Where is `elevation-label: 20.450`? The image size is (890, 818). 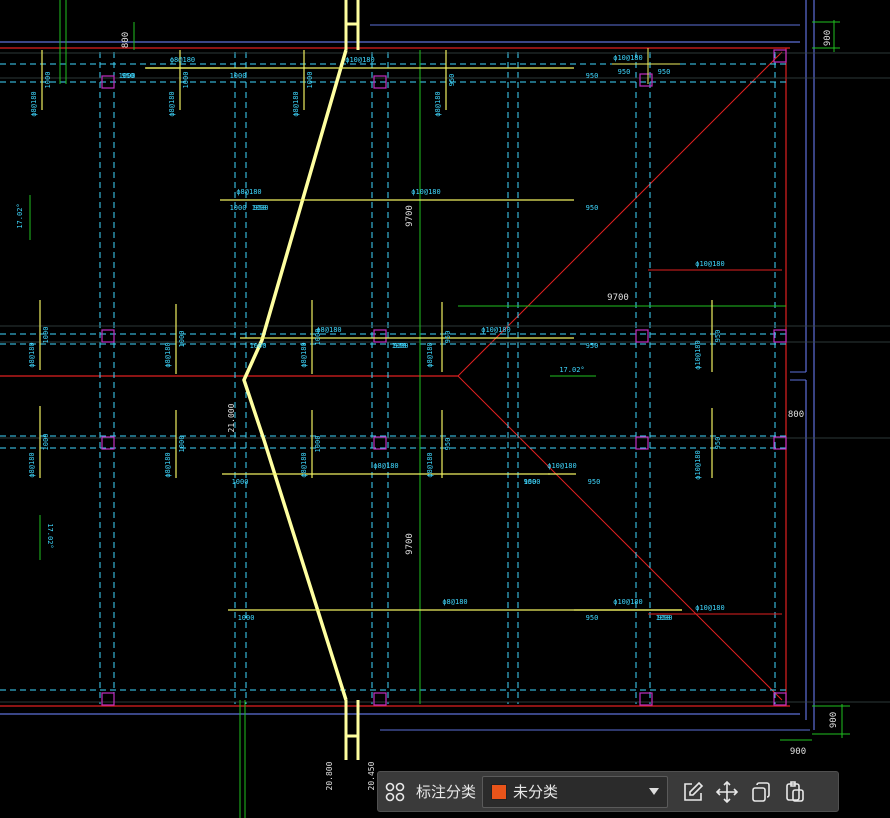 elevation-label: 20.450 is located at coordinates (371, 775).